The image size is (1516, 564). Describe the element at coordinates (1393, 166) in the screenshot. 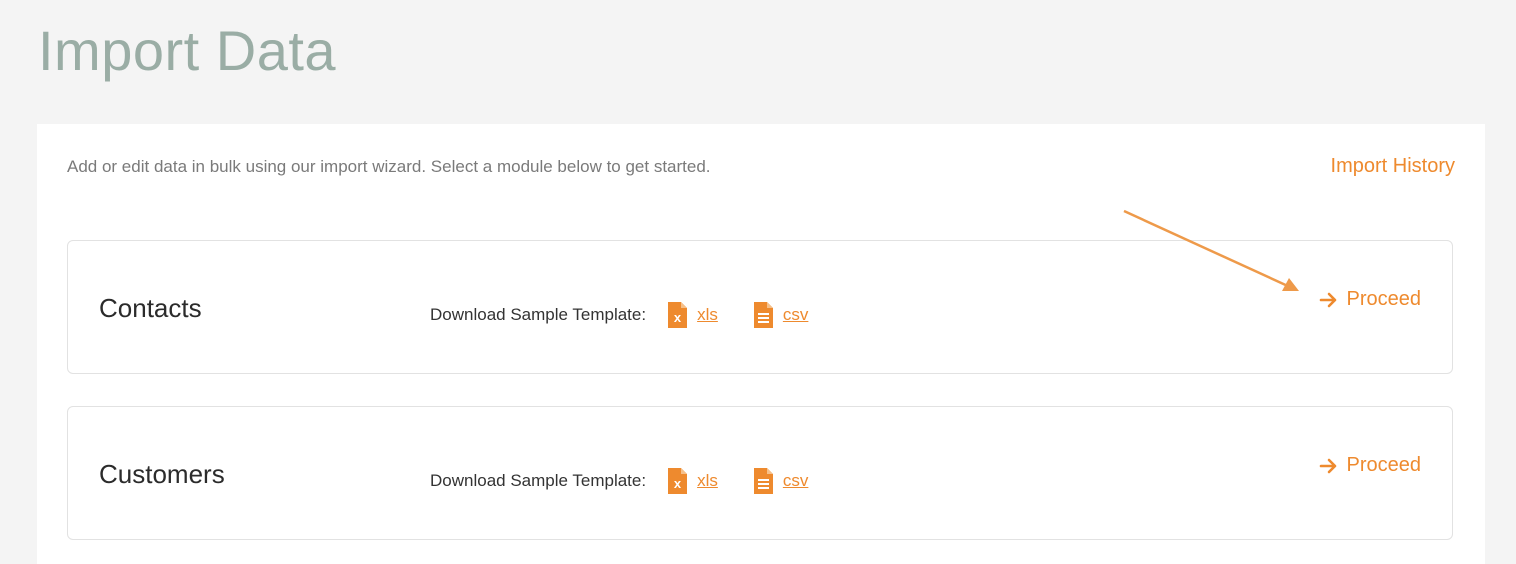

I see `import-history-link: Import History` at that location.